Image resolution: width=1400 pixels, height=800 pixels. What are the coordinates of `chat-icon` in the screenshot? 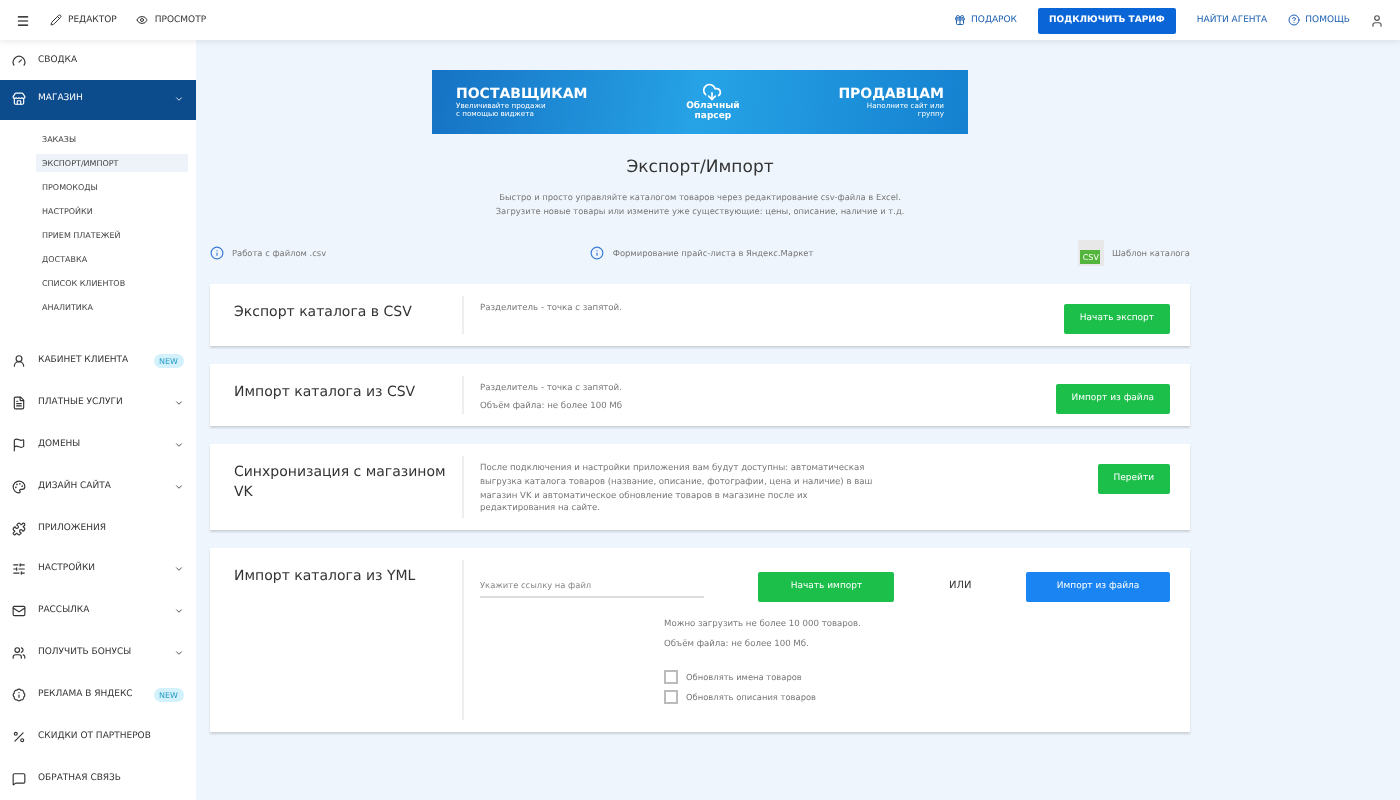 It's located at (19, 779).